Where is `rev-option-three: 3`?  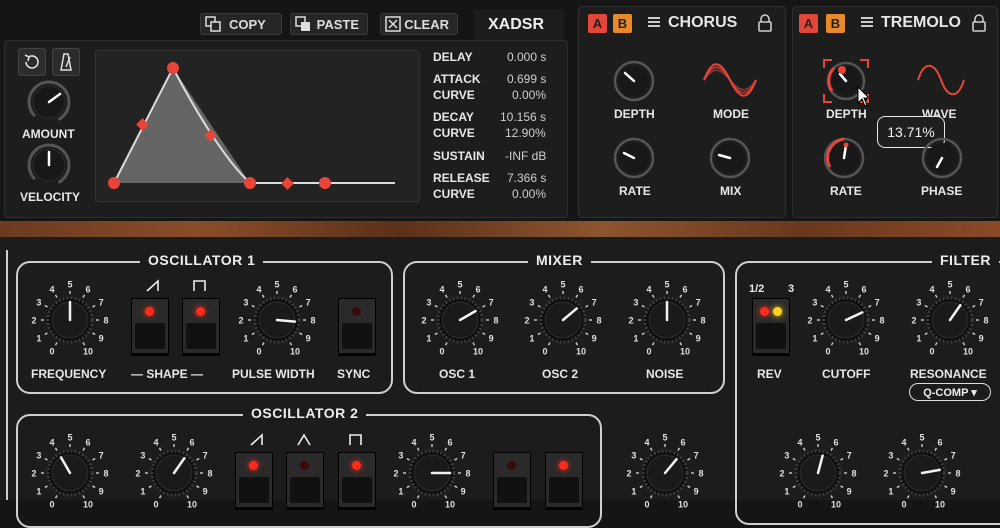
rev-option-three: 3 is located at coordinates (791, 289).